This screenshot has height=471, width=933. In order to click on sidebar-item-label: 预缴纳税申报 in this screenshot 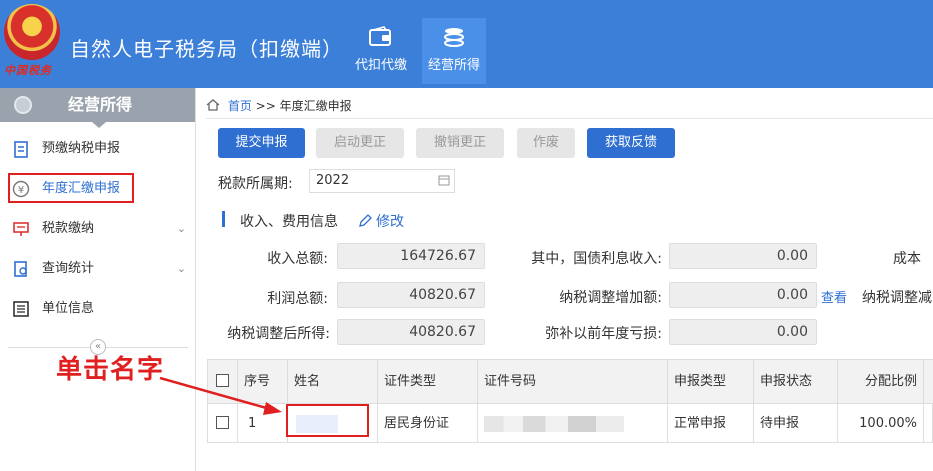, I will do `click(81, 148)`.